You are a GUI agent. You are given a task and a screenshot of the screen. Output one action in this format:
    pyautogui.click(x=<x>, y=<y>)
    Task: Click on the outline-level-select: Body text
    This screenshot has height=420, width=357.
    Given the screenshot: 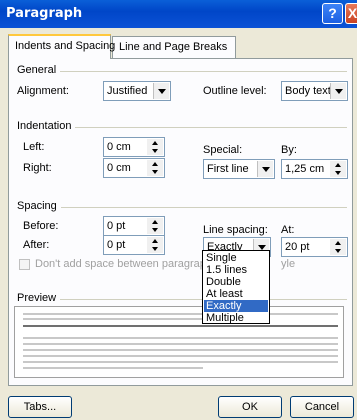 What is the action you would take?
    pyautogui.click(x=314, y=91)
    